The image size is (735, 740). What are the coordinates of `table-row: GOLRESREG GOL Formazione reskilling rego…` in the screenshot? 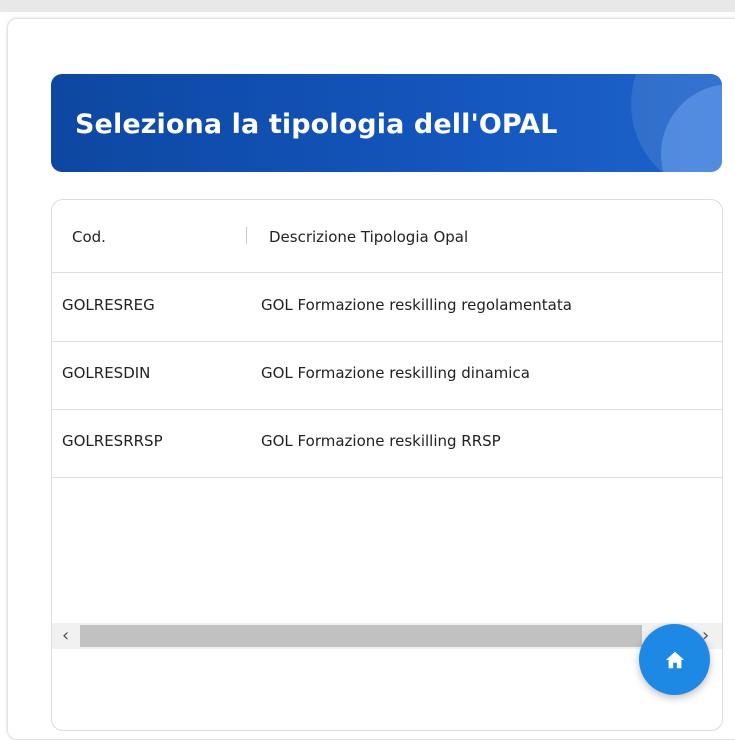 It's located at (387, 307).